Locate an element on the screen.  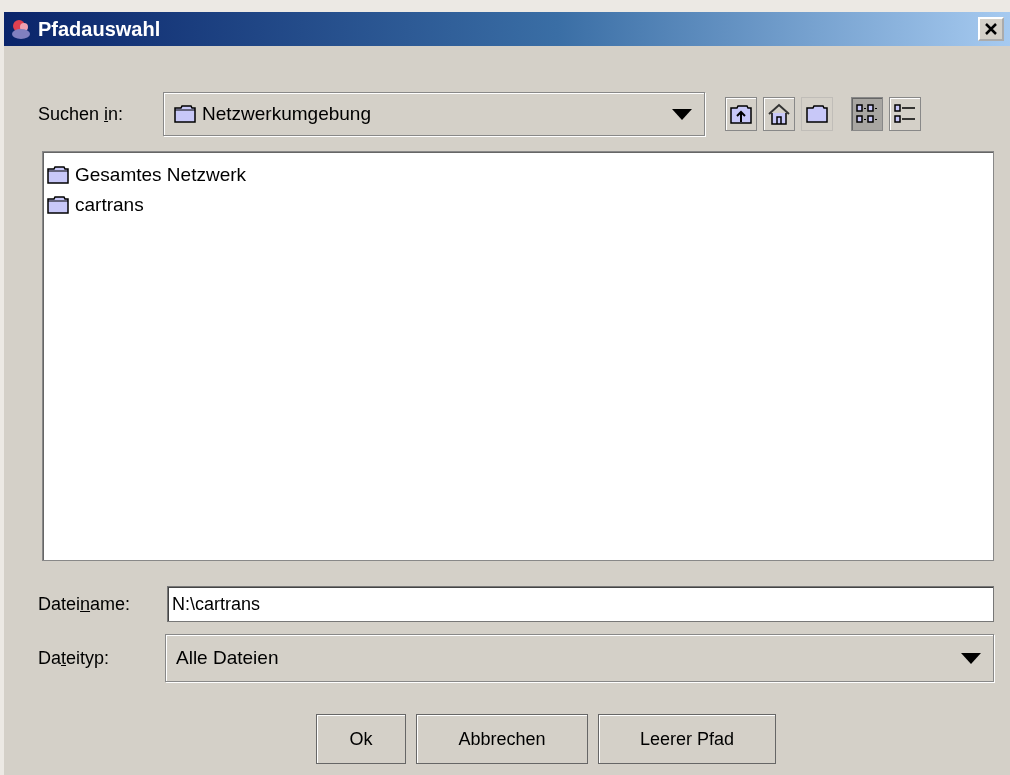
up-button is located at coordinates (741, 114).